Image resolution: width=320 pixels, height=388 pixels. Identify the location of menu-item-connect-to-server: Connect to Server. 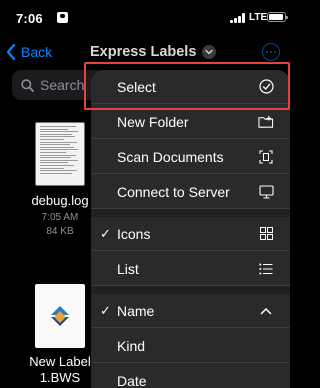
(190, 192).